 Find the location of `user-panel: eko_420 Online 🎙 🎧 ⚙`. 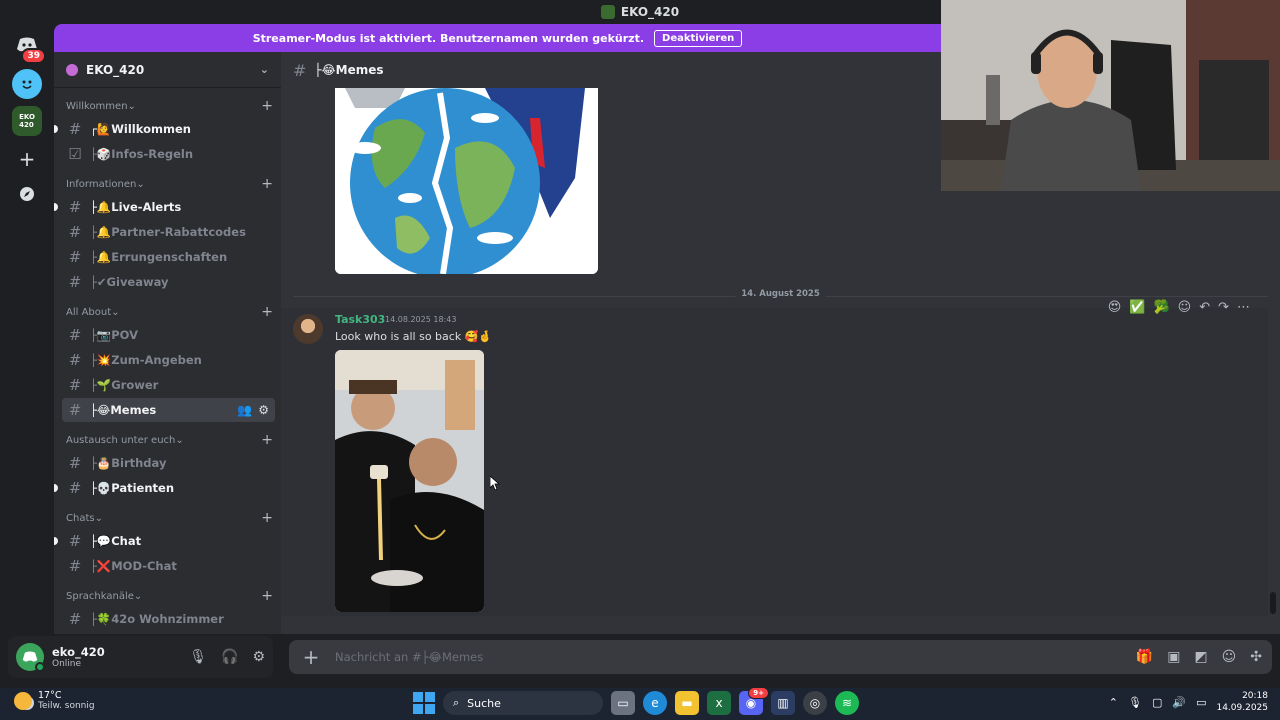

user-panel: eko_420 Online 🎙 🎧 ⚙ is located at coordinates (140, 657).